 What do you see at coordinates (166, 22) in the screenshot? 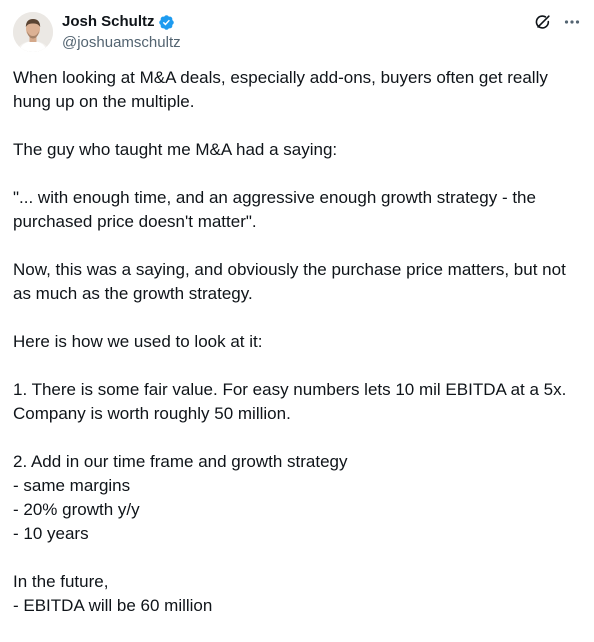
I see `verified-badge-icon` at bounding box center [166, 22].